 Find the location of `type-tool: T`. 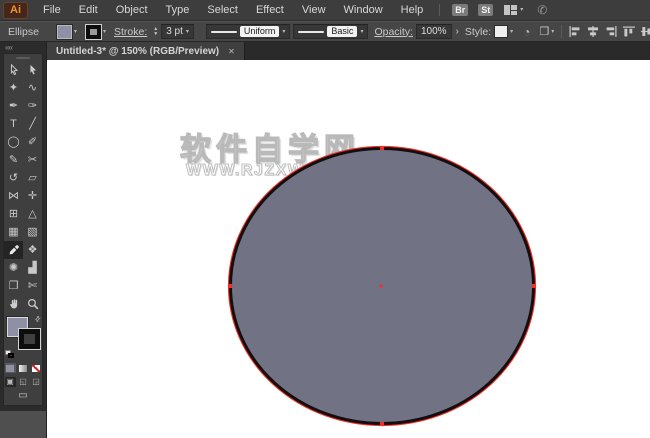

type-tool: T is located at coordinates (13, 124).